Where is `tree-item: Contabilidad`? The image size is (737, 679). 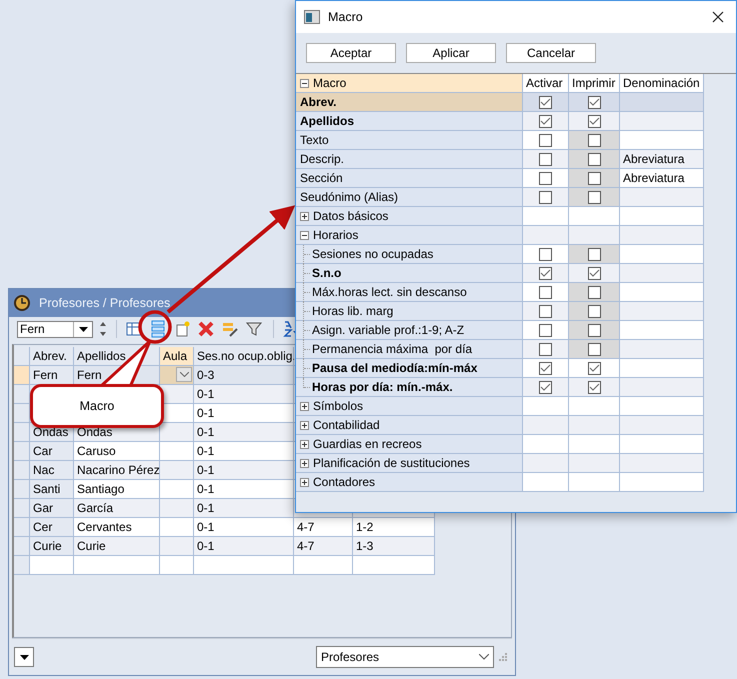 tree-item: Contabilidad is located at coordinates (409, 425).